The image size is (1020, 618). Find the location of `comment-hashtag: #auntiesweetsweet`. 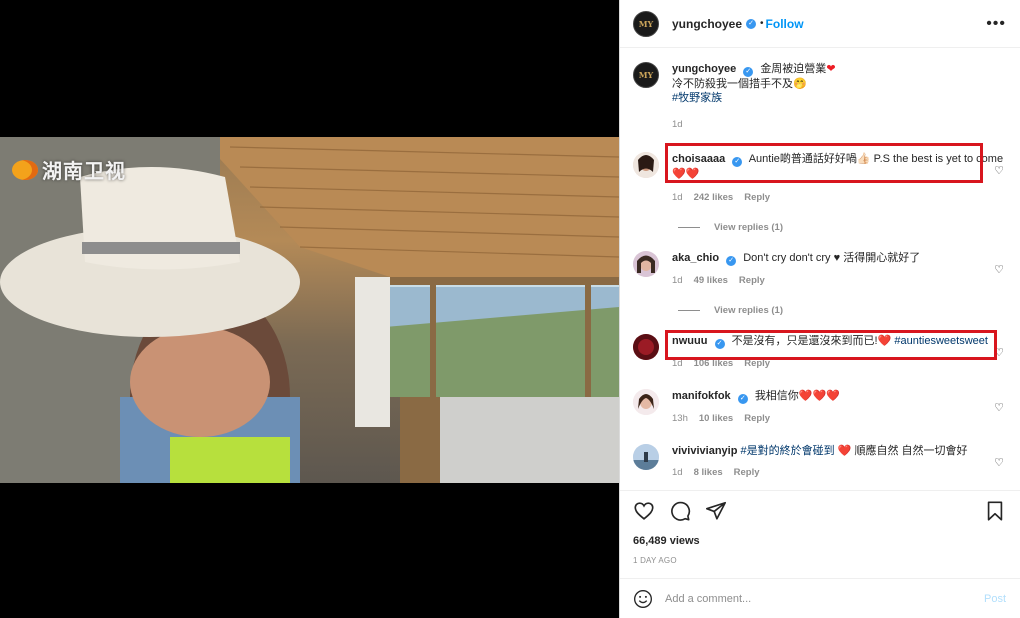

comment-hashtag: #auntiesweetsweet is located at coordinates (941, 341).